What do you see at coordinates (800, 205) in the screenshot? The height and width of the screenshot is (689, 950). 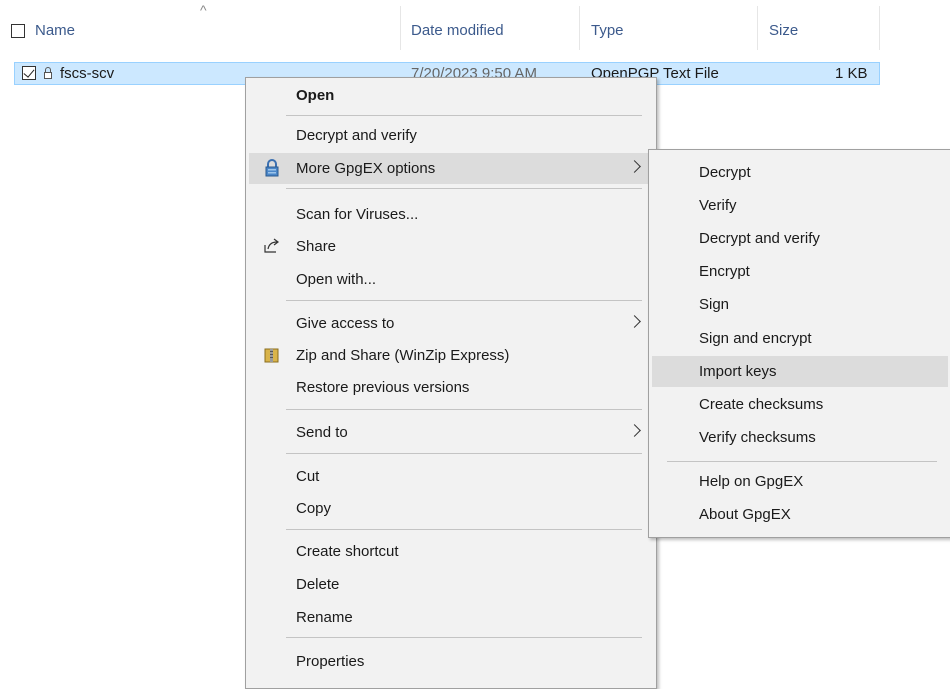 I see `submenu-item-verify: Verify` at bounding box center [800, 205].